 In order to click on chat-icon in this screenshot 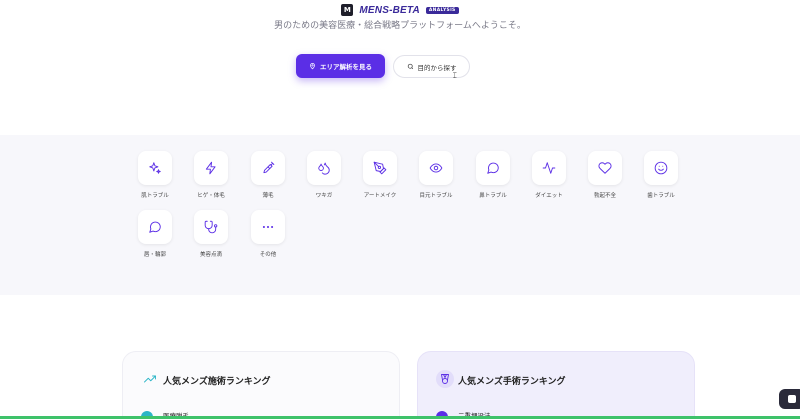, I will do `click(792, 399)`.